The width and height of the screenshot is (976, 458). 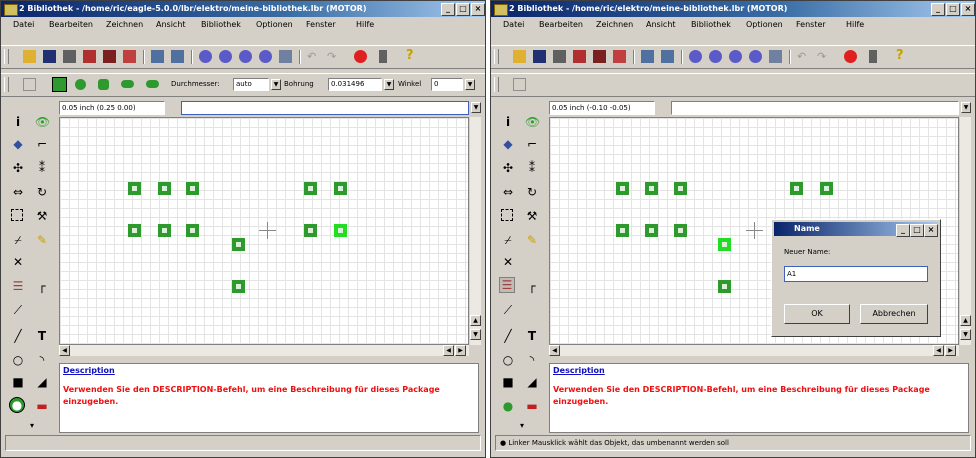 I want to click on smd-tool-icon: ▬, so click(x=532, y=406).